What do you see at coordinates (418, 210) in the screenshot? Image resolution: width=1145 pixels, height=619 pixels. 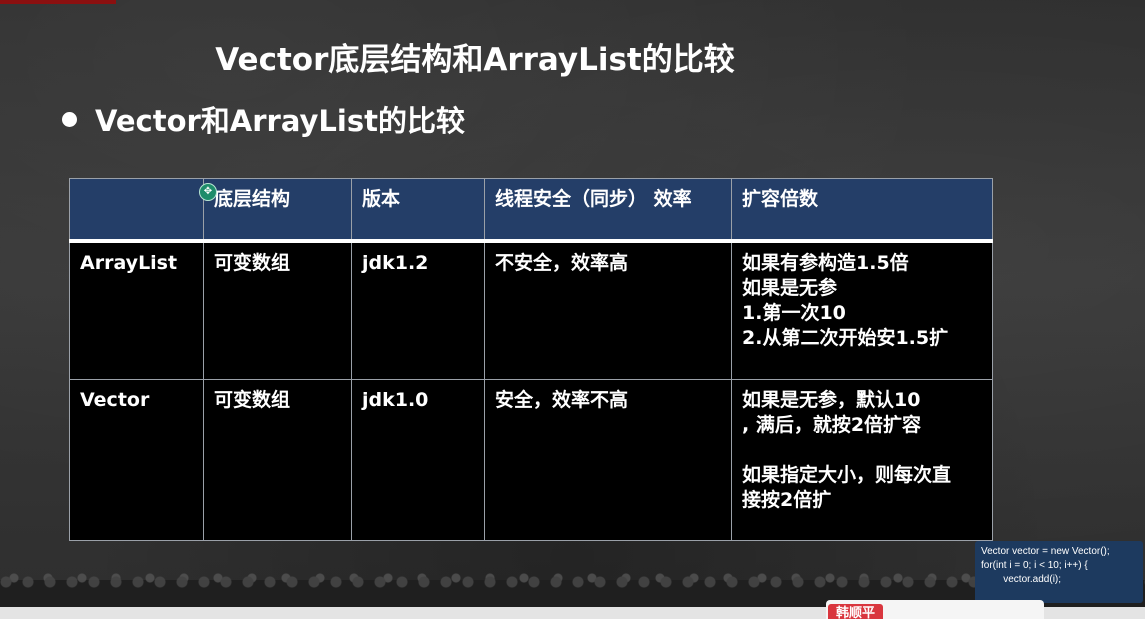 I see `header-cell-version: 版本` at bounding box center [418, 210].